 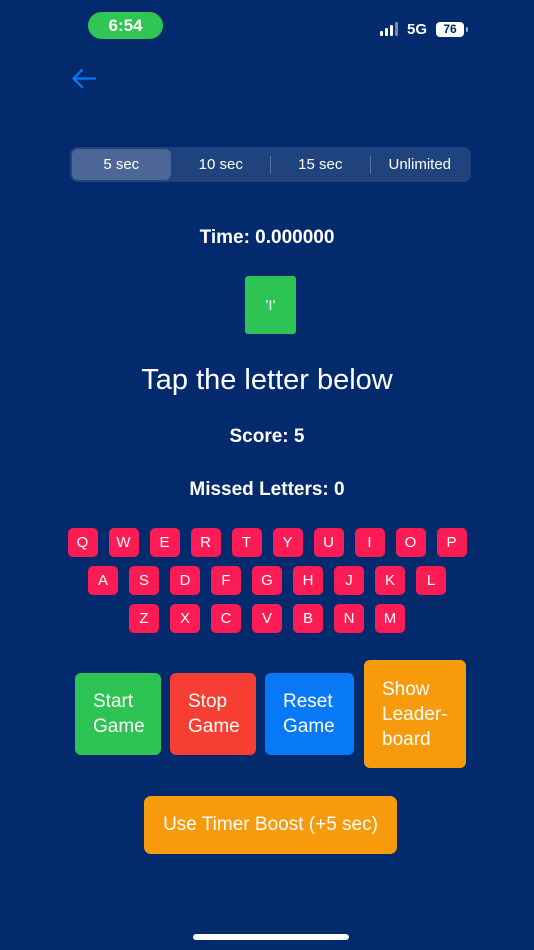 What do you see at coordinates (82, 542) in the screenshot?
I see `key-q: Q` at bounding box center [82, 542].